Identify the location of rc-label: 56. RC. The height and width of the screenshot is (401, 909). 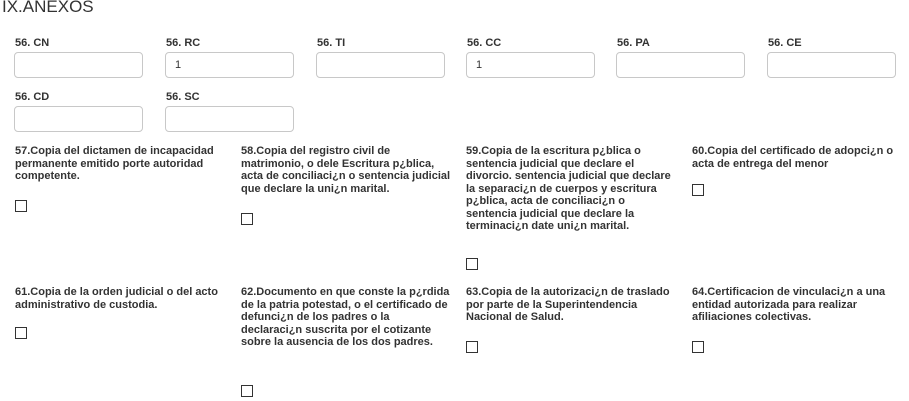
(183, 43).